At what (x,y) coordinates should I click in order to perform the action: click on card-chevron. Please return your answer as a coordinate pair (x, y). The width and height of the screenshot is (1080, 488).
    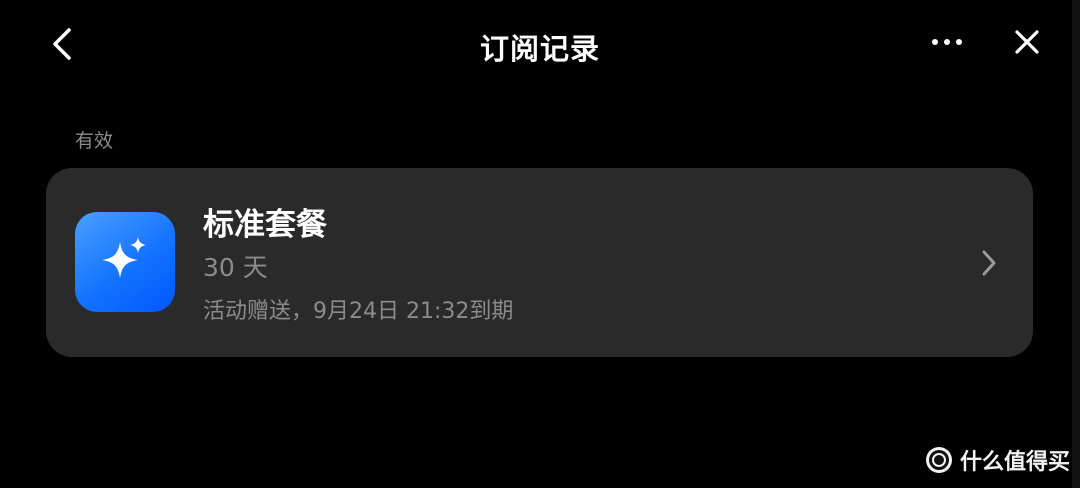
    Looking at the image, I should click on (989, 263).